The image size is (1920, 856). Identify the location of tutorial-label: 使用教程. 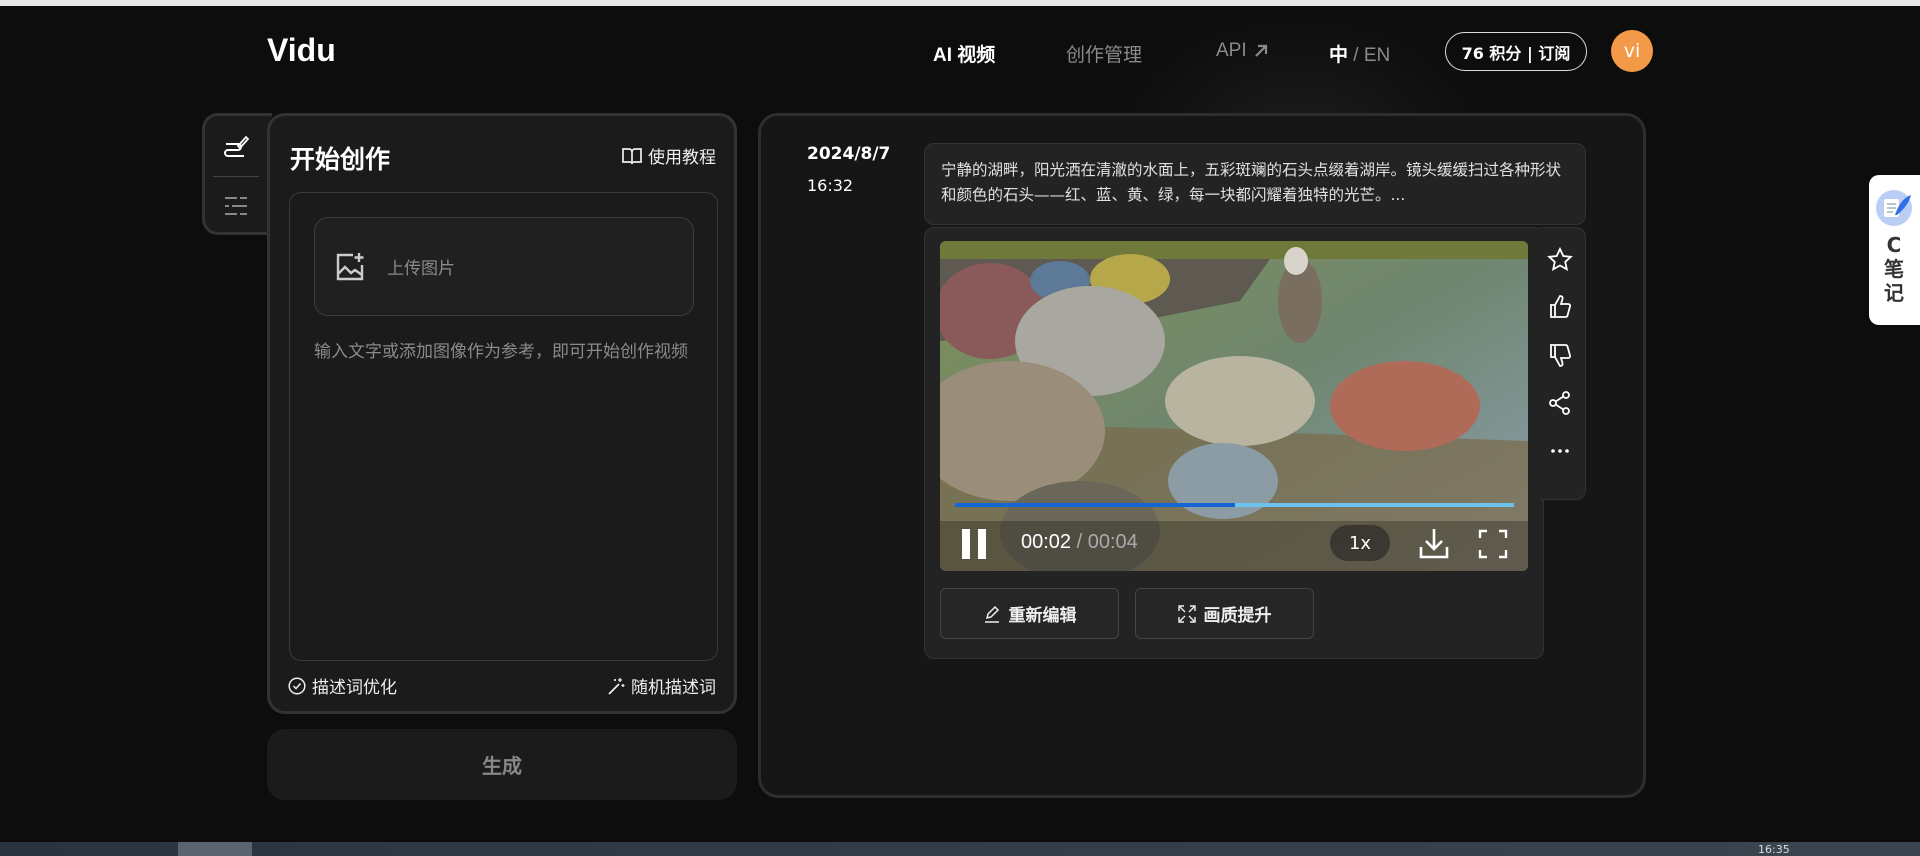
(682, 158).